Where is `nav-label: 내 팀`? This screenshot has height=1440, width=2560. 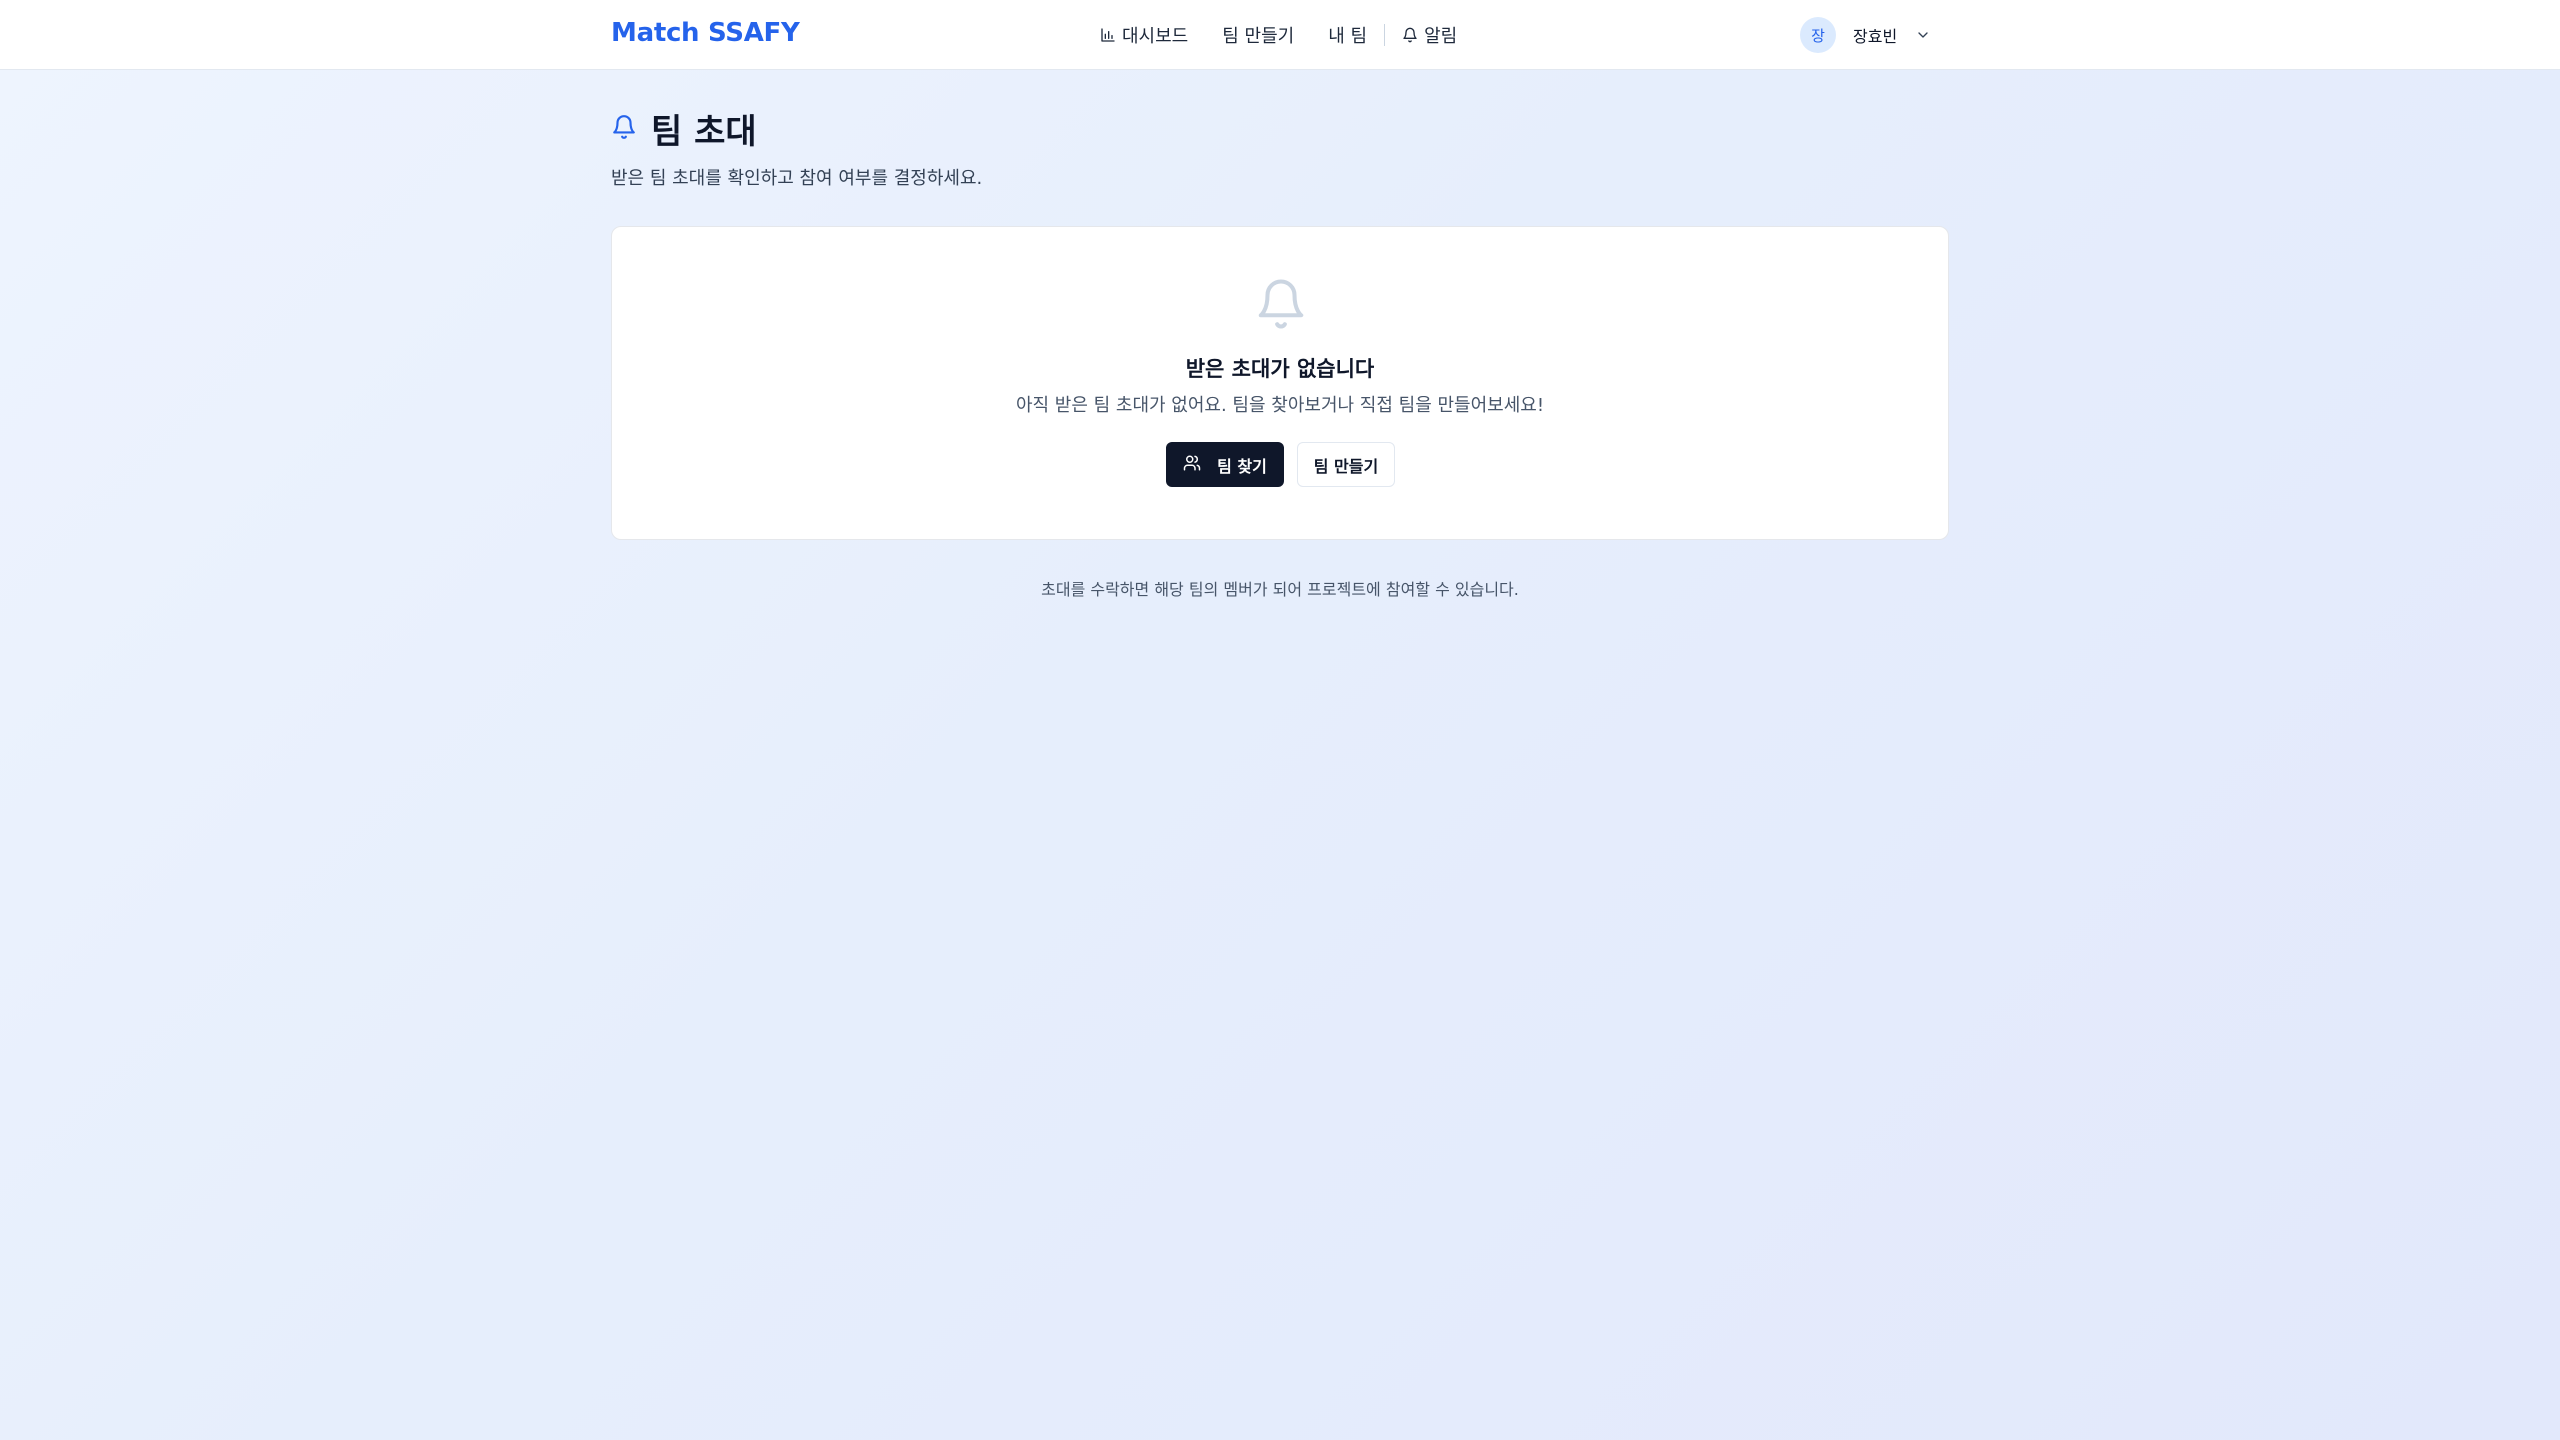 nav-label: 내 팀 is located at coordinates (1348, 36).